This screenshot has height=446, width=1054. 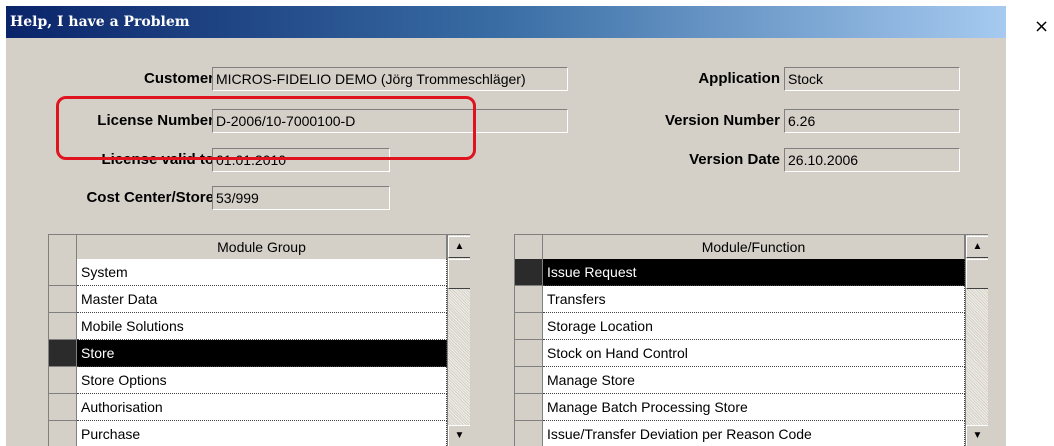 I want to click on table-row: Manage Store, so click(x=751, y=380).